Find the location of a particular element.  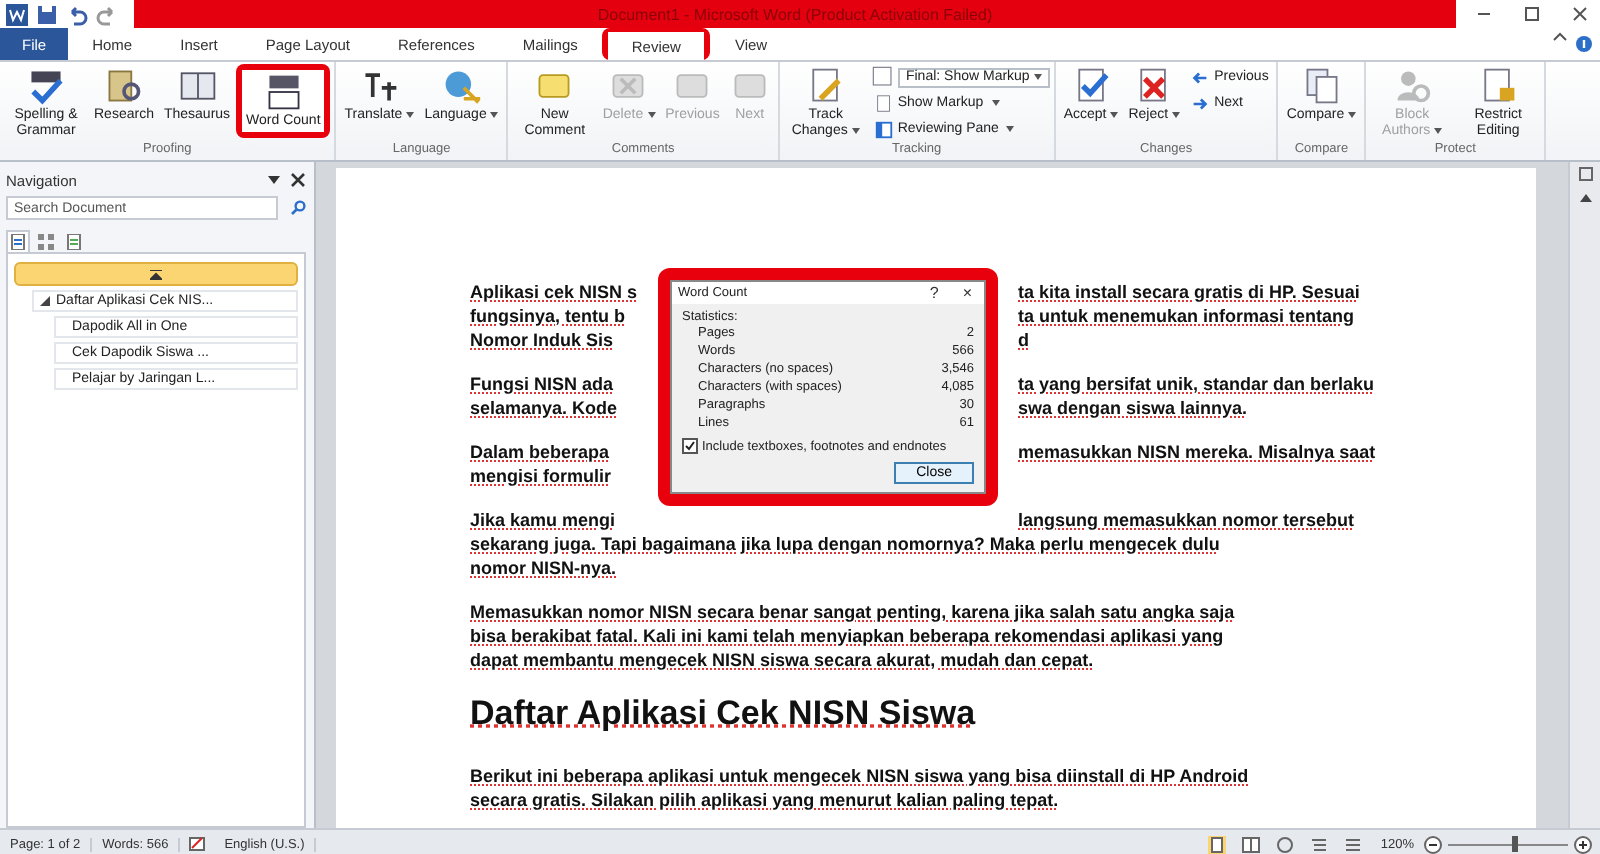

thumbnails-icon is located at coordinates (46, 242).